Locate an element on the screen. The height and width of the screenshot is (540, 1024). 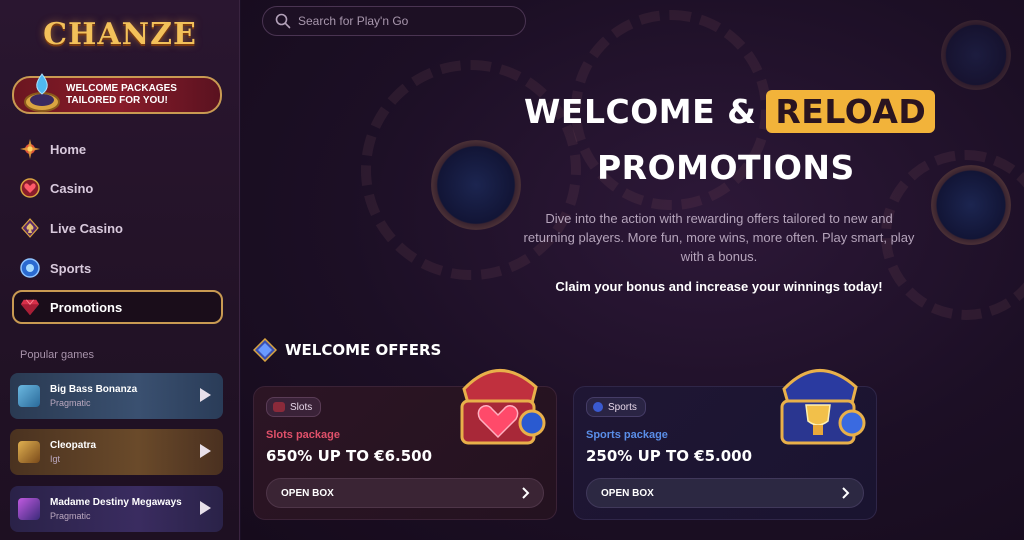
nav-item-promotions: Promotions is located at coordinates (117, 307).